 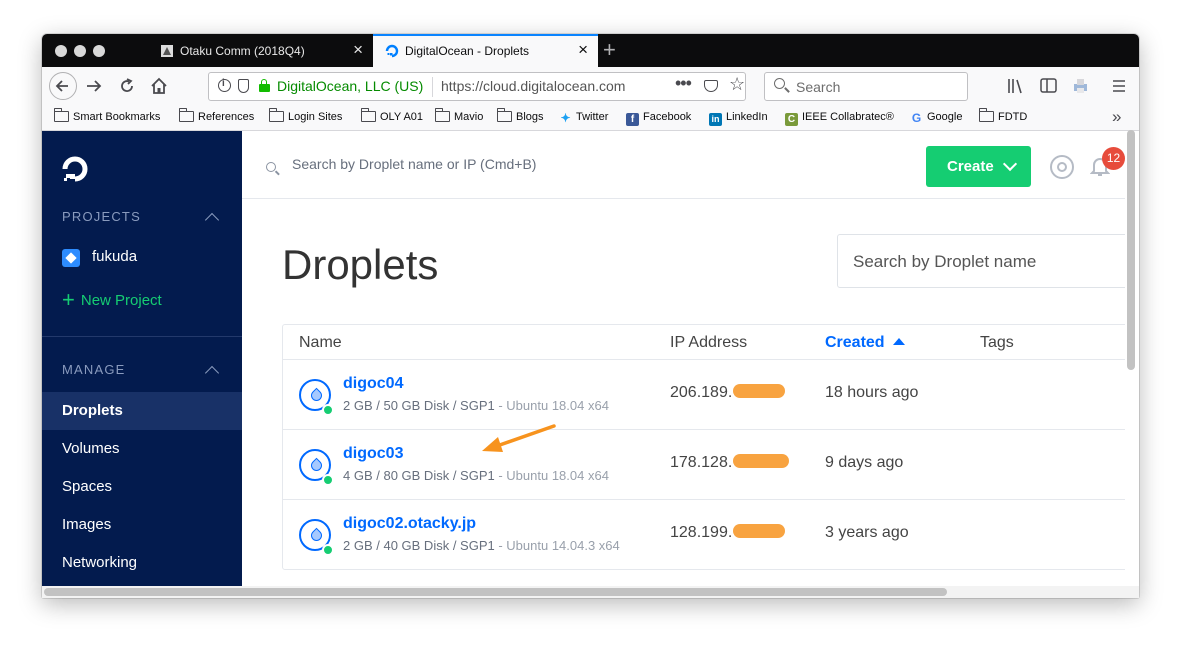 I want to click on back-button, so click(x=63, y=86).